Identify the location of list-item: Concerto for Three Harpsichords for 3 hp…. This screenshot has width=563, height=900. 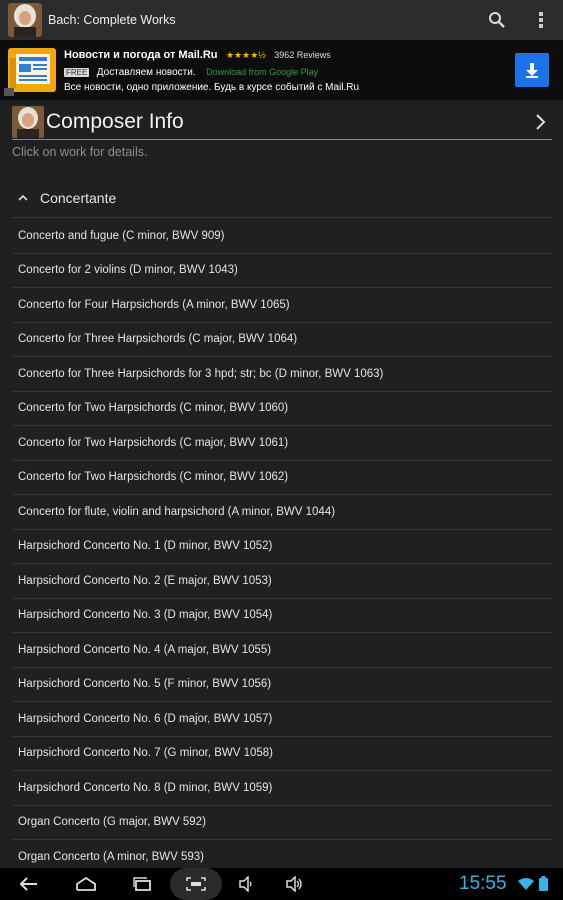
(282, 374).